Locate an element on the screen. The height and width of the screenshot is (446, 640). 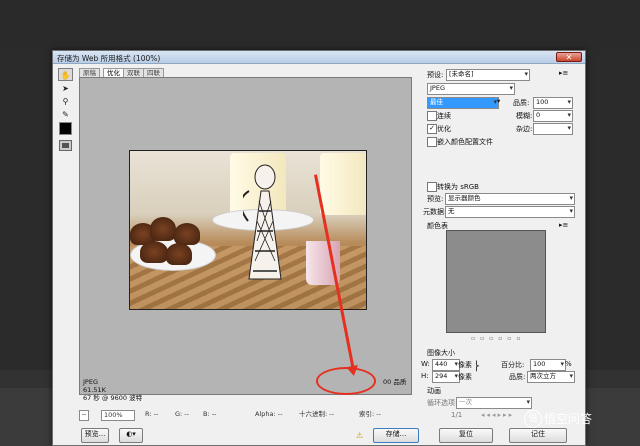
quality-label: 品质: is located at coordinates (521, 103).